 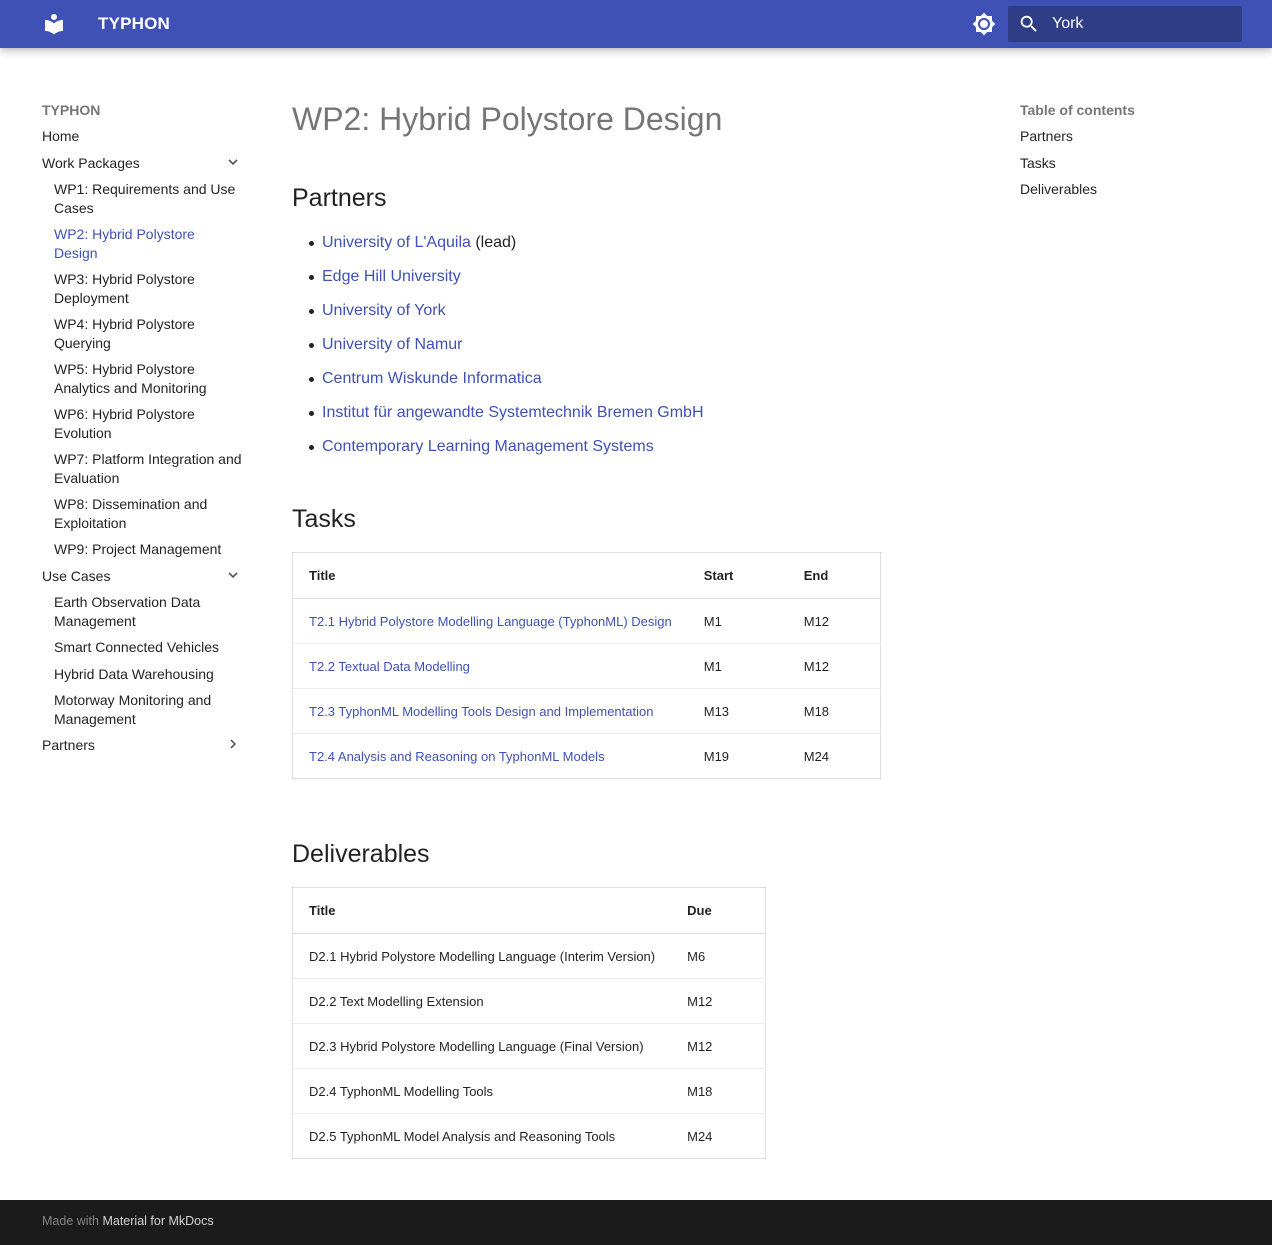 I want to click on chevron-right-icon, so click(x=233, y=744).